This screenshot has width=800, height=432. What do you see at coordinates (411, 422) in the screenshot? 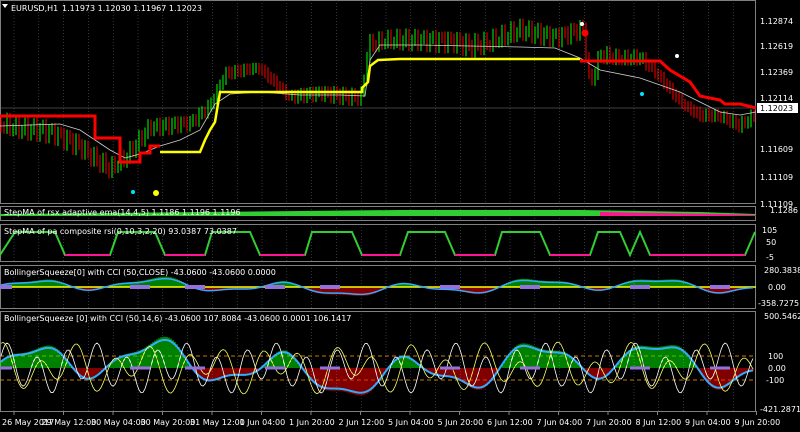
I see `time-tick: 5 Jun 04:00` at bounding box center [411, 422].